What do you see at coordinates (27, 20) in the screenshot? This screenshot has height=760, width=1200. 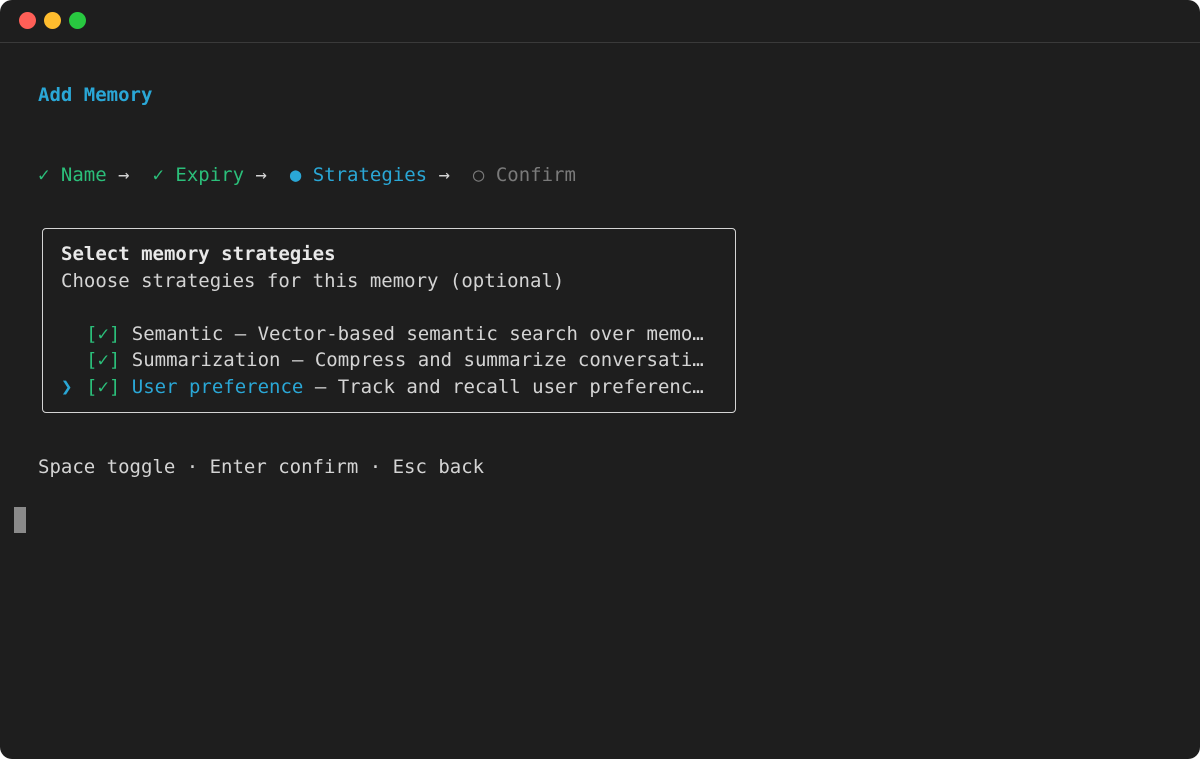 I see `close-window-button` at bounding box center [27, 20].